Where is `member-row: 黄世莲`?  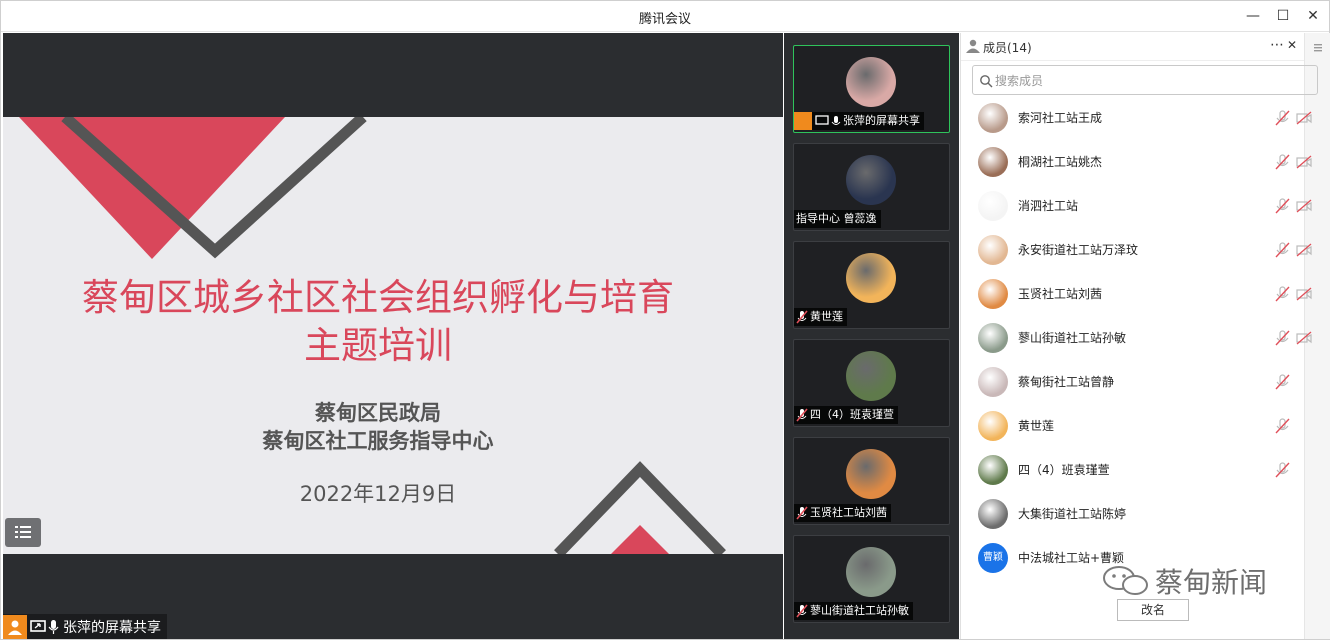
member-row: 黄世莲 is located at coordinates (1132, 426).